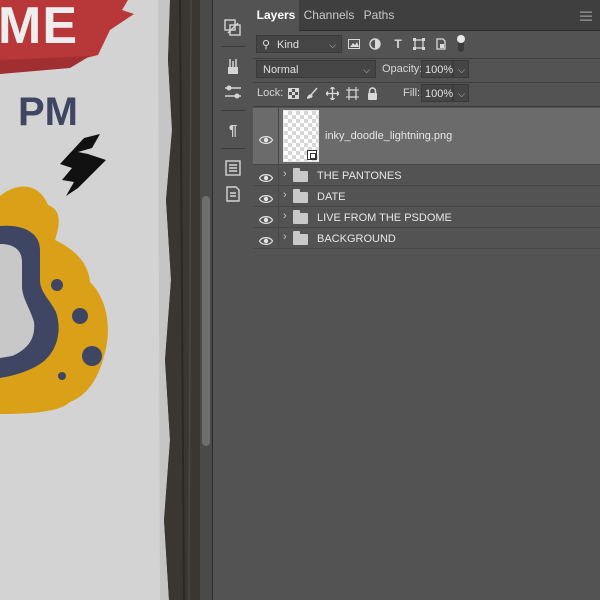 The width and height of the screenshot is (600, 600). Describe the element at coordinates (233, 168) in the screenshot. I see `properties-icon` at that location.